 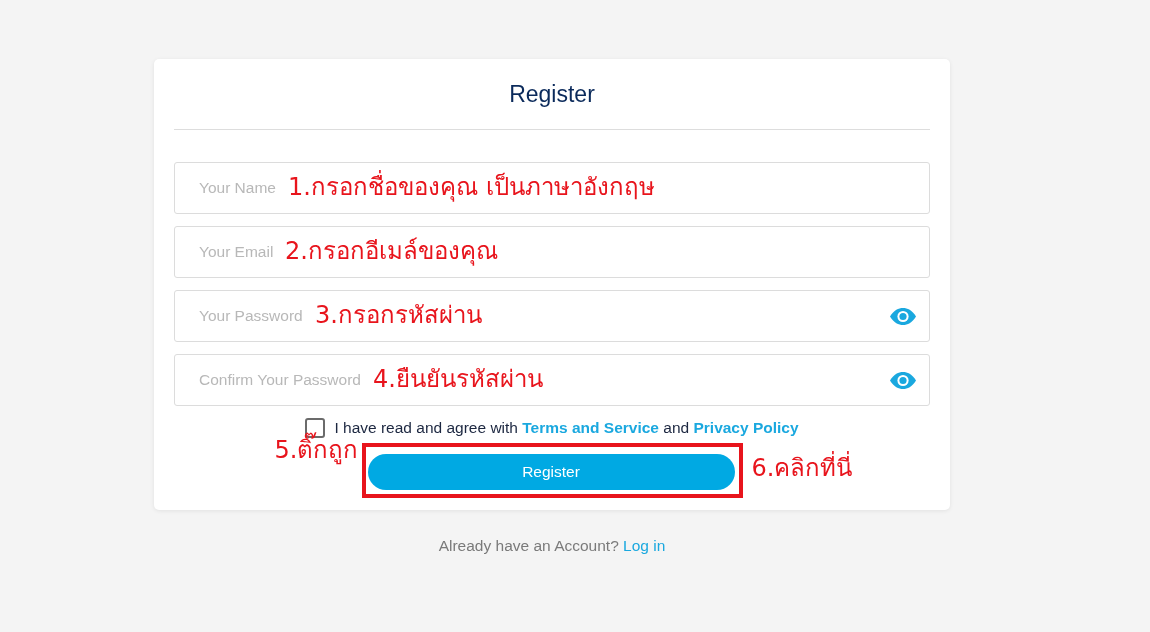 I want to click on annotation-text: 6.คลิกที่นี่, so click(x=802, y=468).